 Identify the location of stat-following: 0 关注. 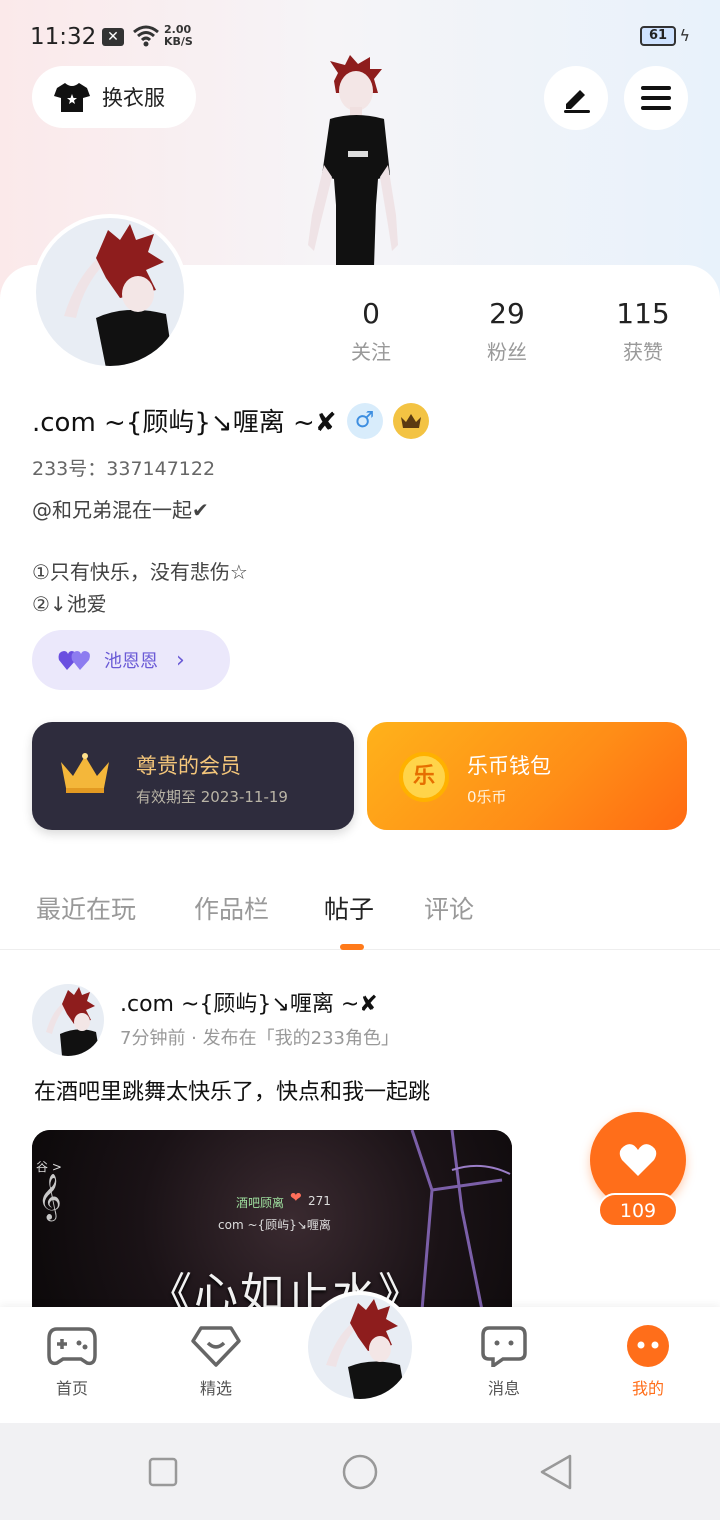
(371, 331).